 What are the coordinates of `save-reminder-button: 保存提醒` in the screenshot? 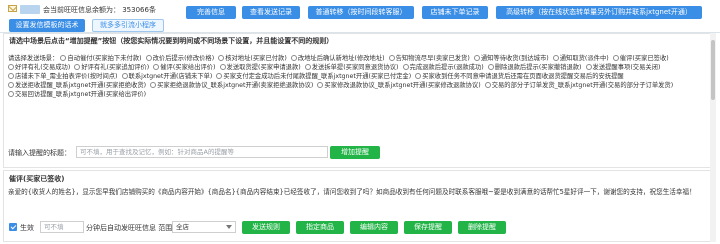 It's located at (428, 227).